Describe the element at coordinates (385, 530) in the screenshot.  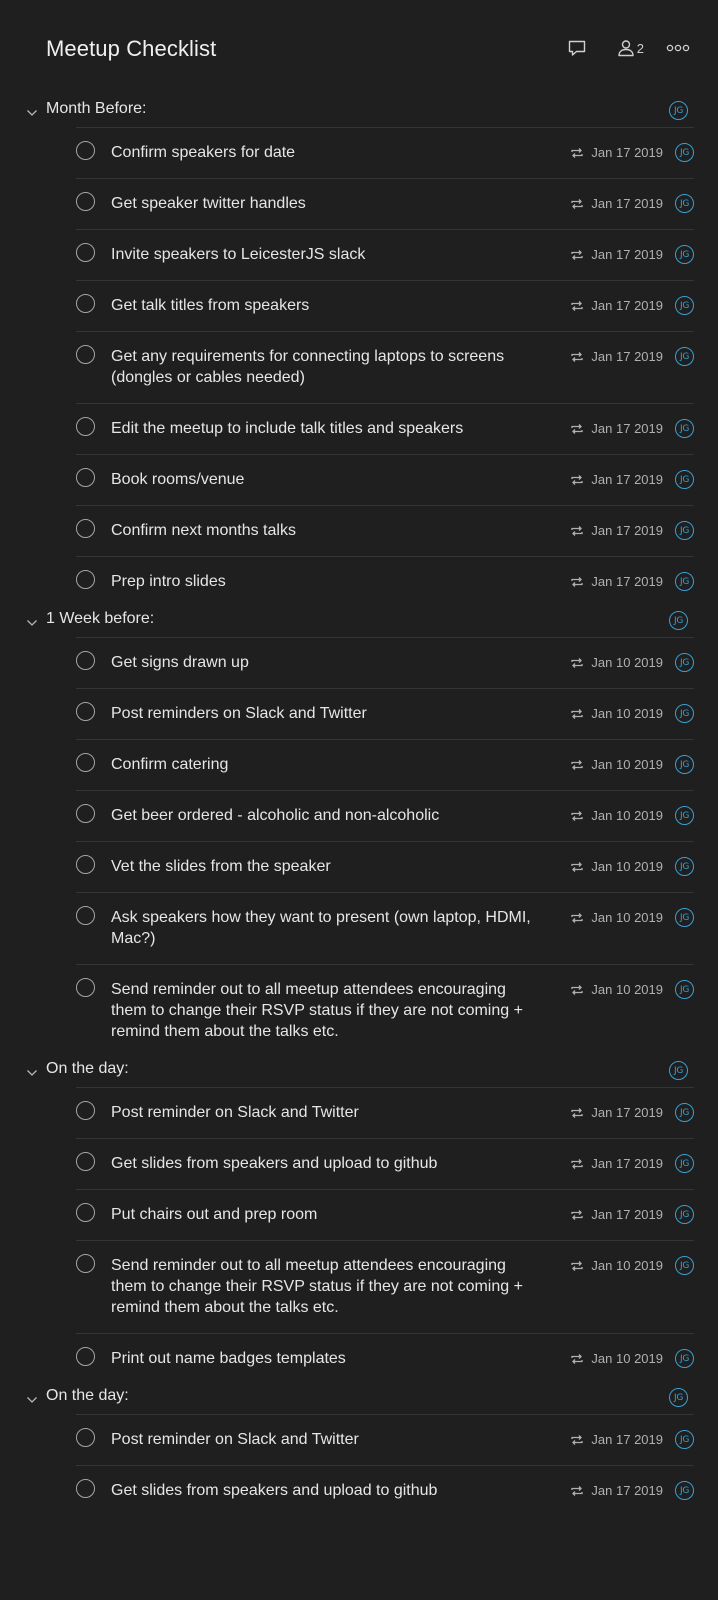
I see `task-row: Confirm next months talks Jan 17 2019 JG` at that location.